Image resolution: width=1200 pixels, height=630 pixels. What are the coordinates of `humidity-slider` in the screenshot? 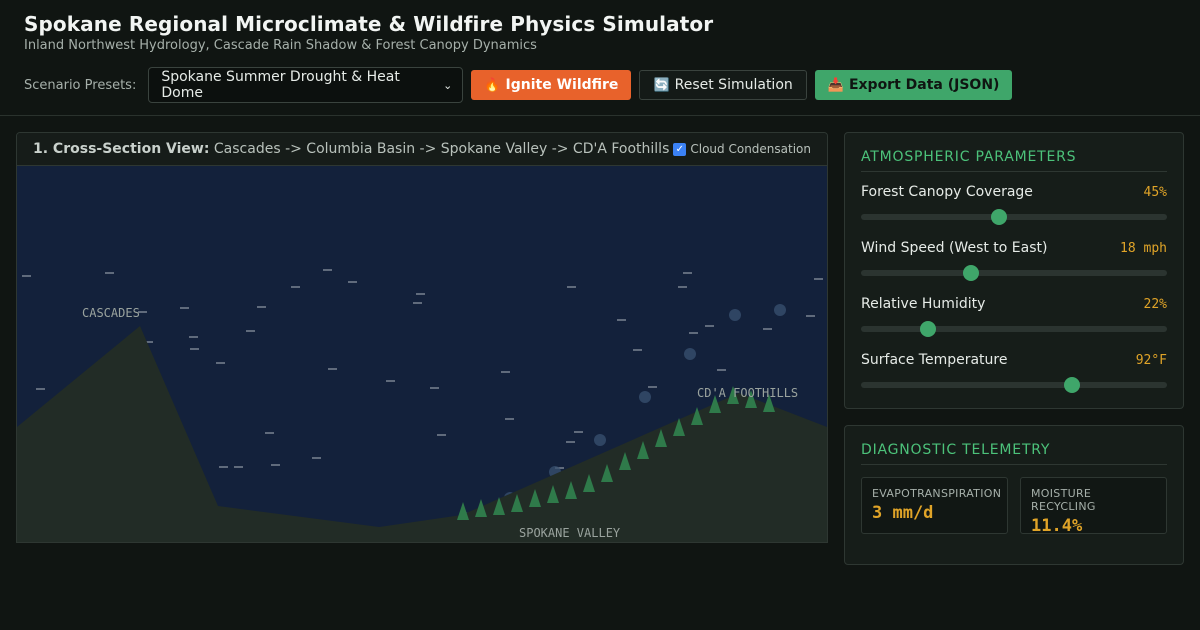 It's located at (1014, 329).